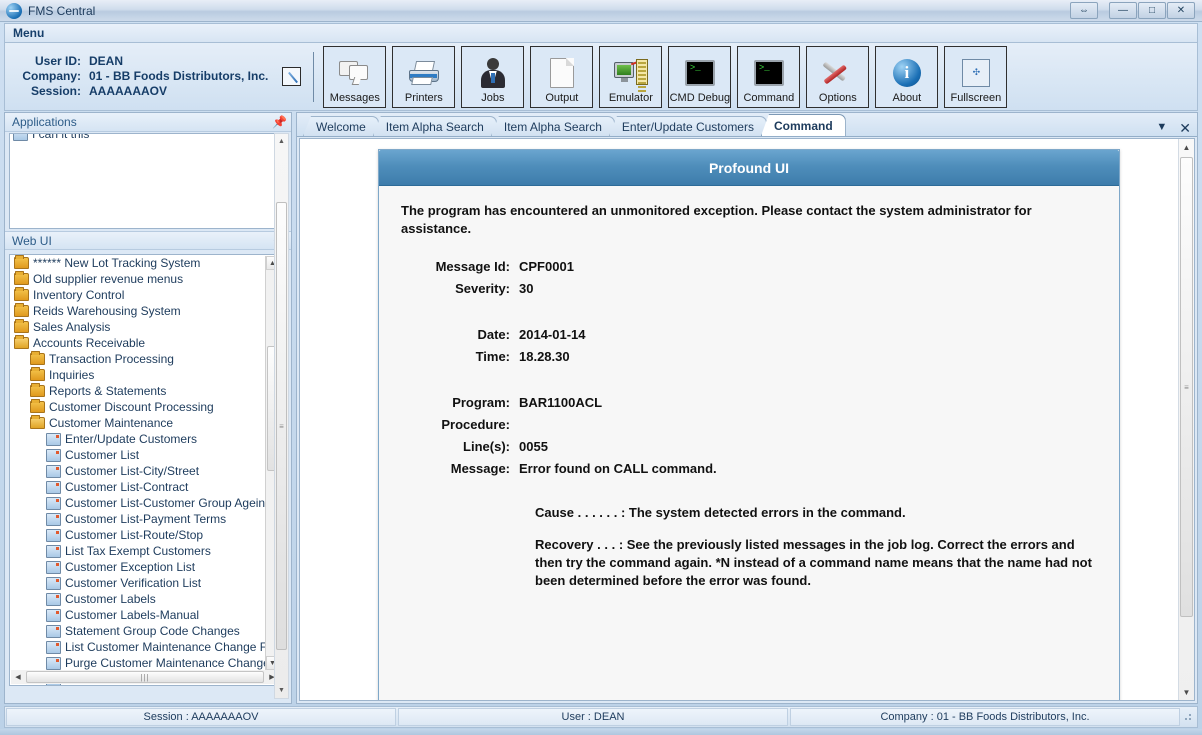  What do you see at coordinates (976, 76) in the screenshot?
I see `toolbar-button-fullscreen: ✣ Fullscreen` at bounding box center [976, 76].